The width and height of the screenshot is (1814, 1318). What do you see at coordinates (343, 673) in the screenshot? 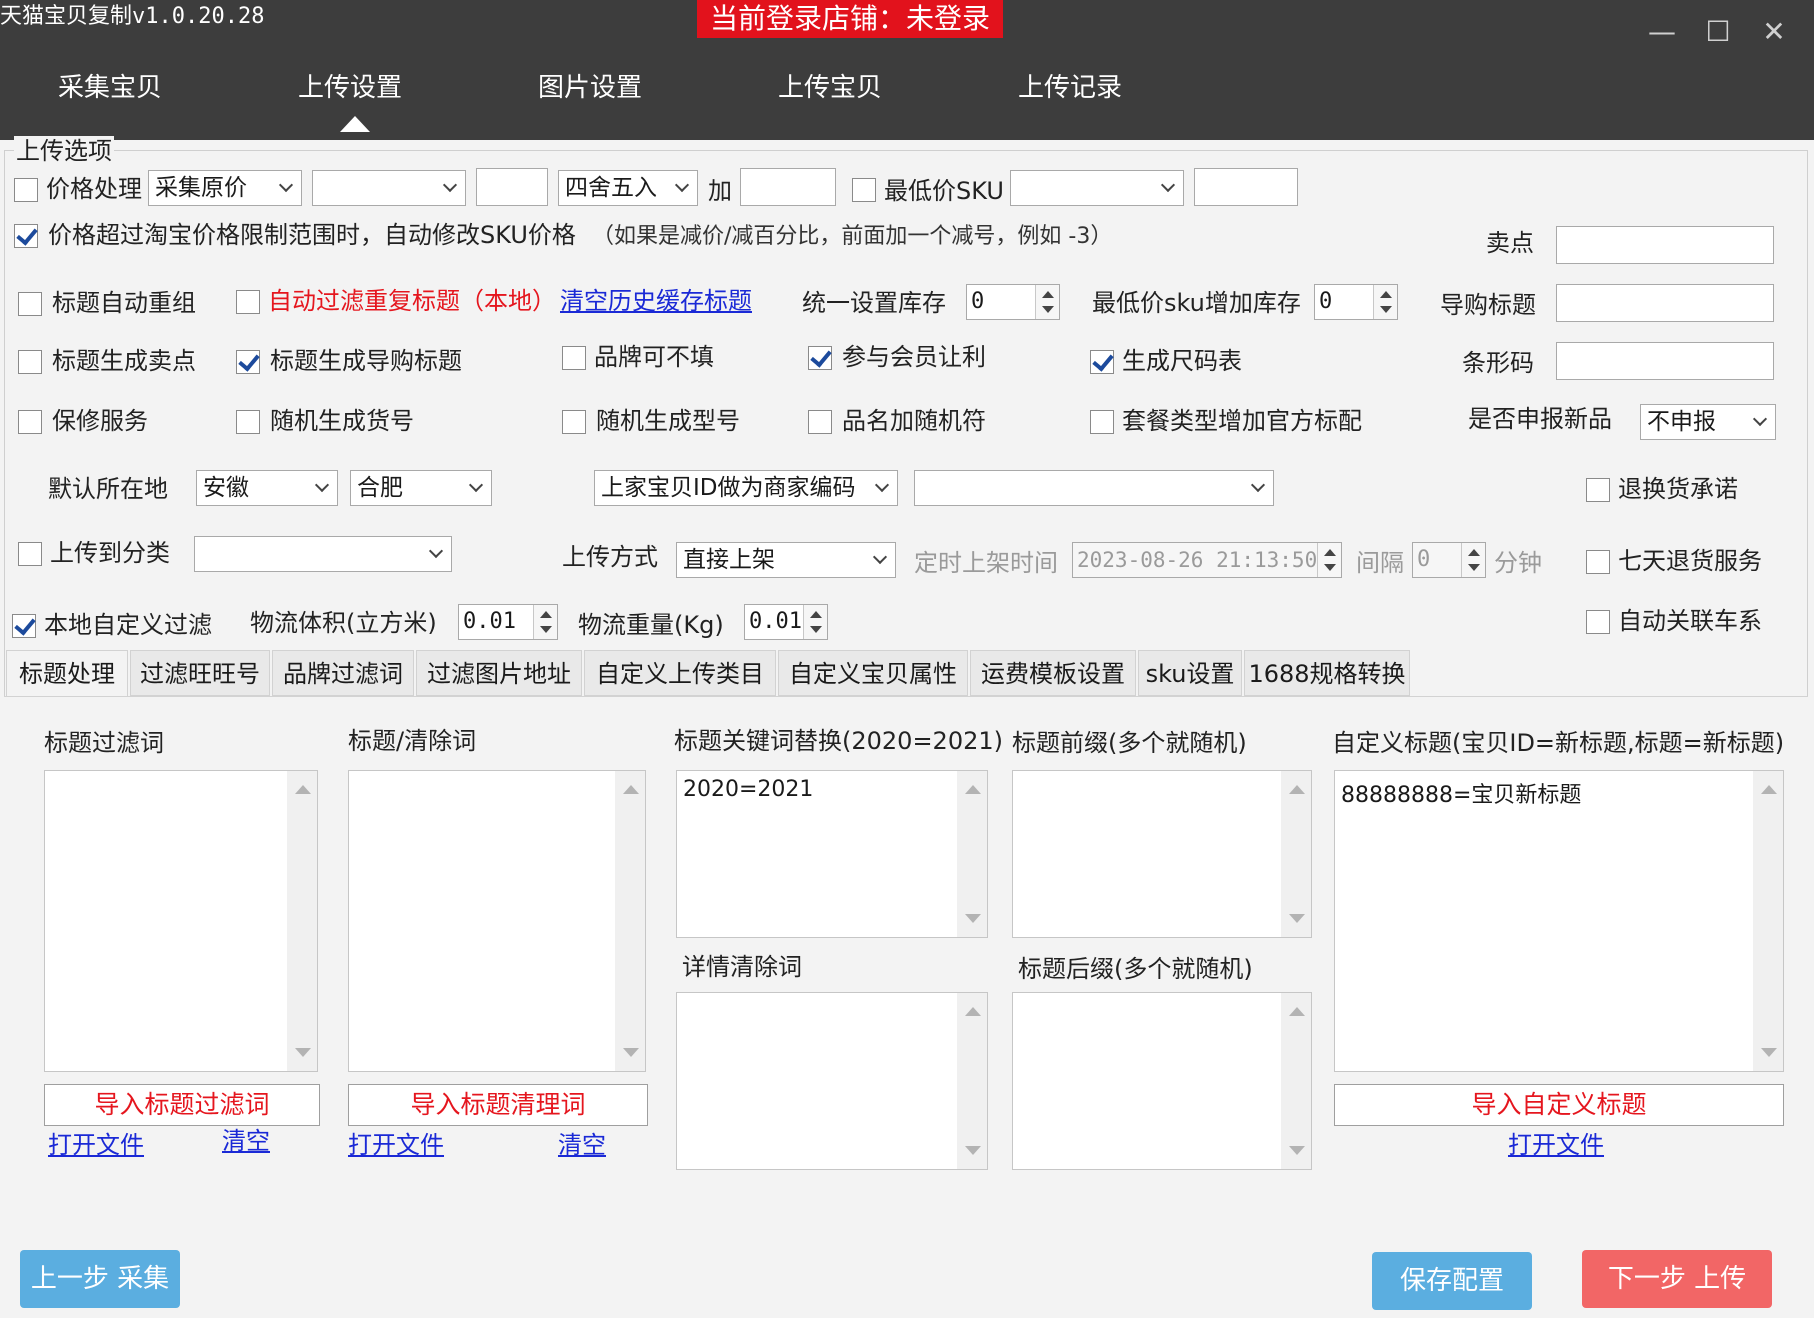
I see `subtab-brand-filter: 品牌过滤词` at bounding box center [343, 673].